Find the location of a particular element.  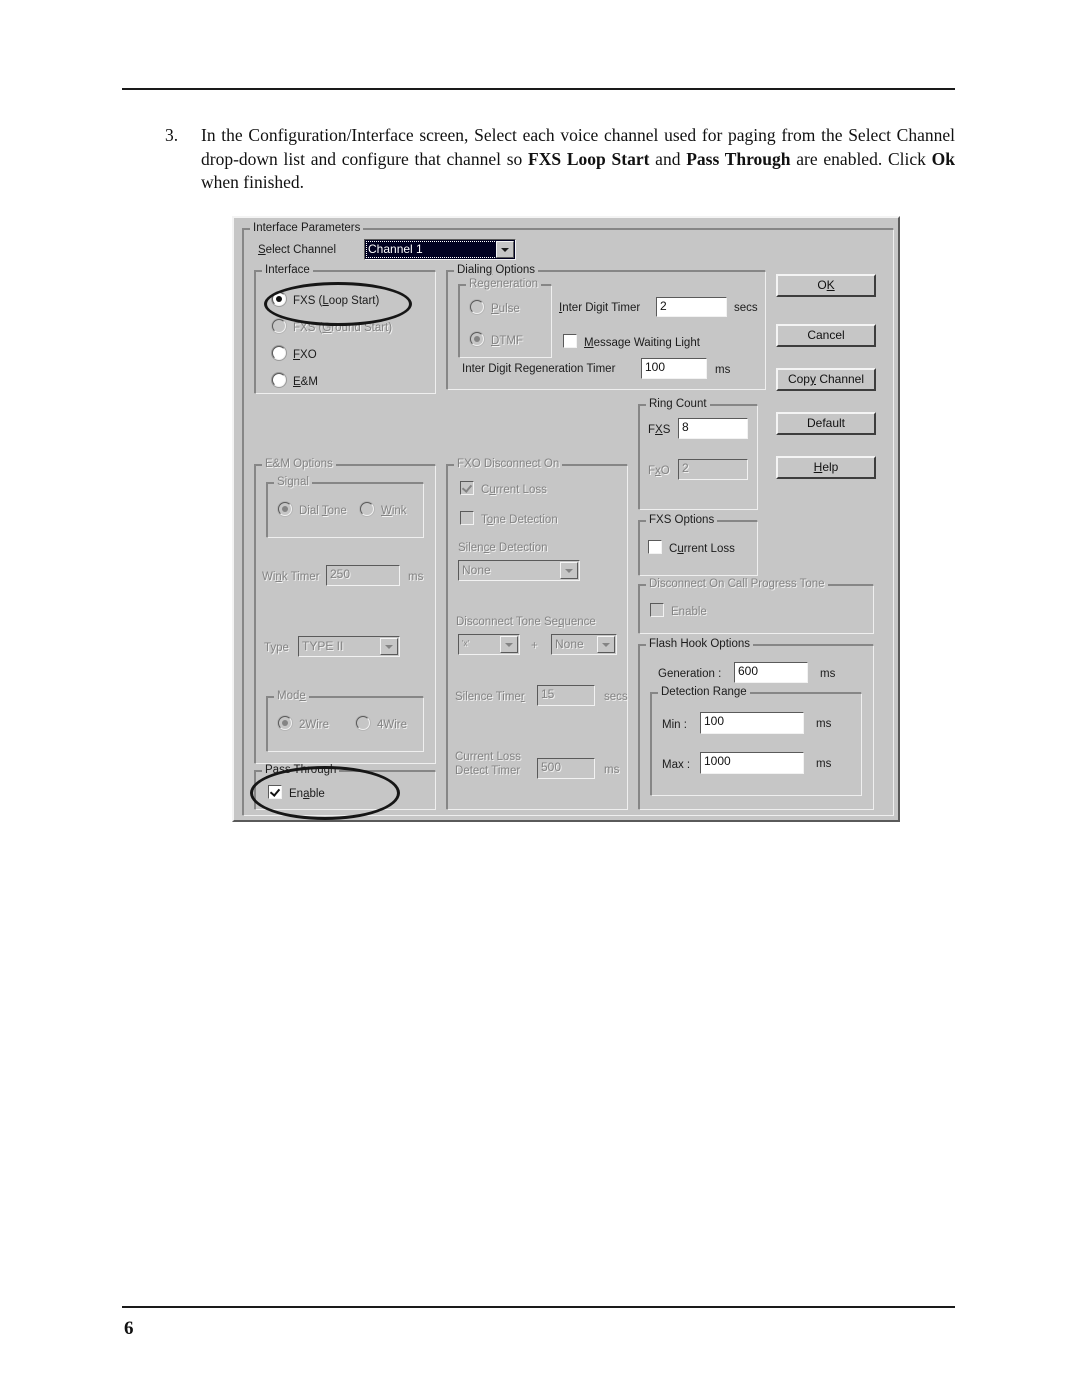

header-rule is located at coordinates (538, 89).